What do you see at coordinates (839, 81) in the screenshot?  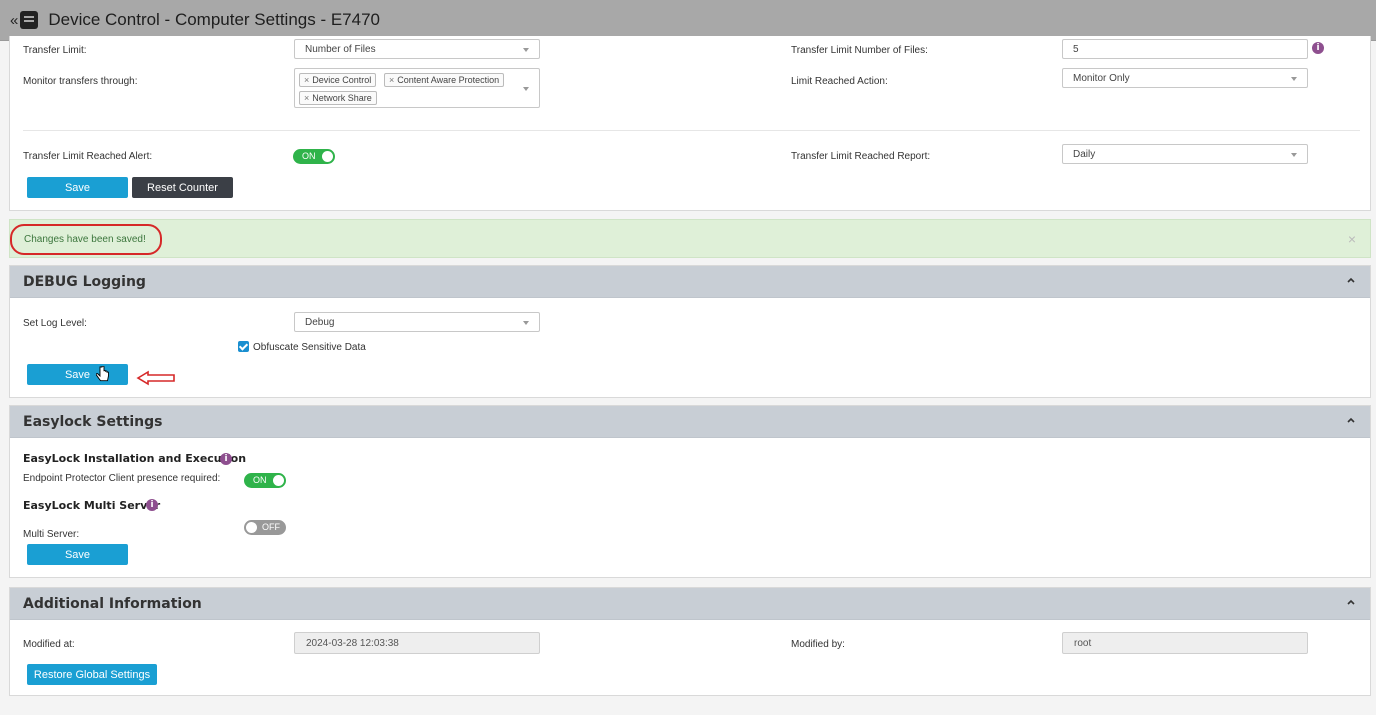 I see `limit-action-label: Limit Reached Action:` at bounding box center [839, 81].